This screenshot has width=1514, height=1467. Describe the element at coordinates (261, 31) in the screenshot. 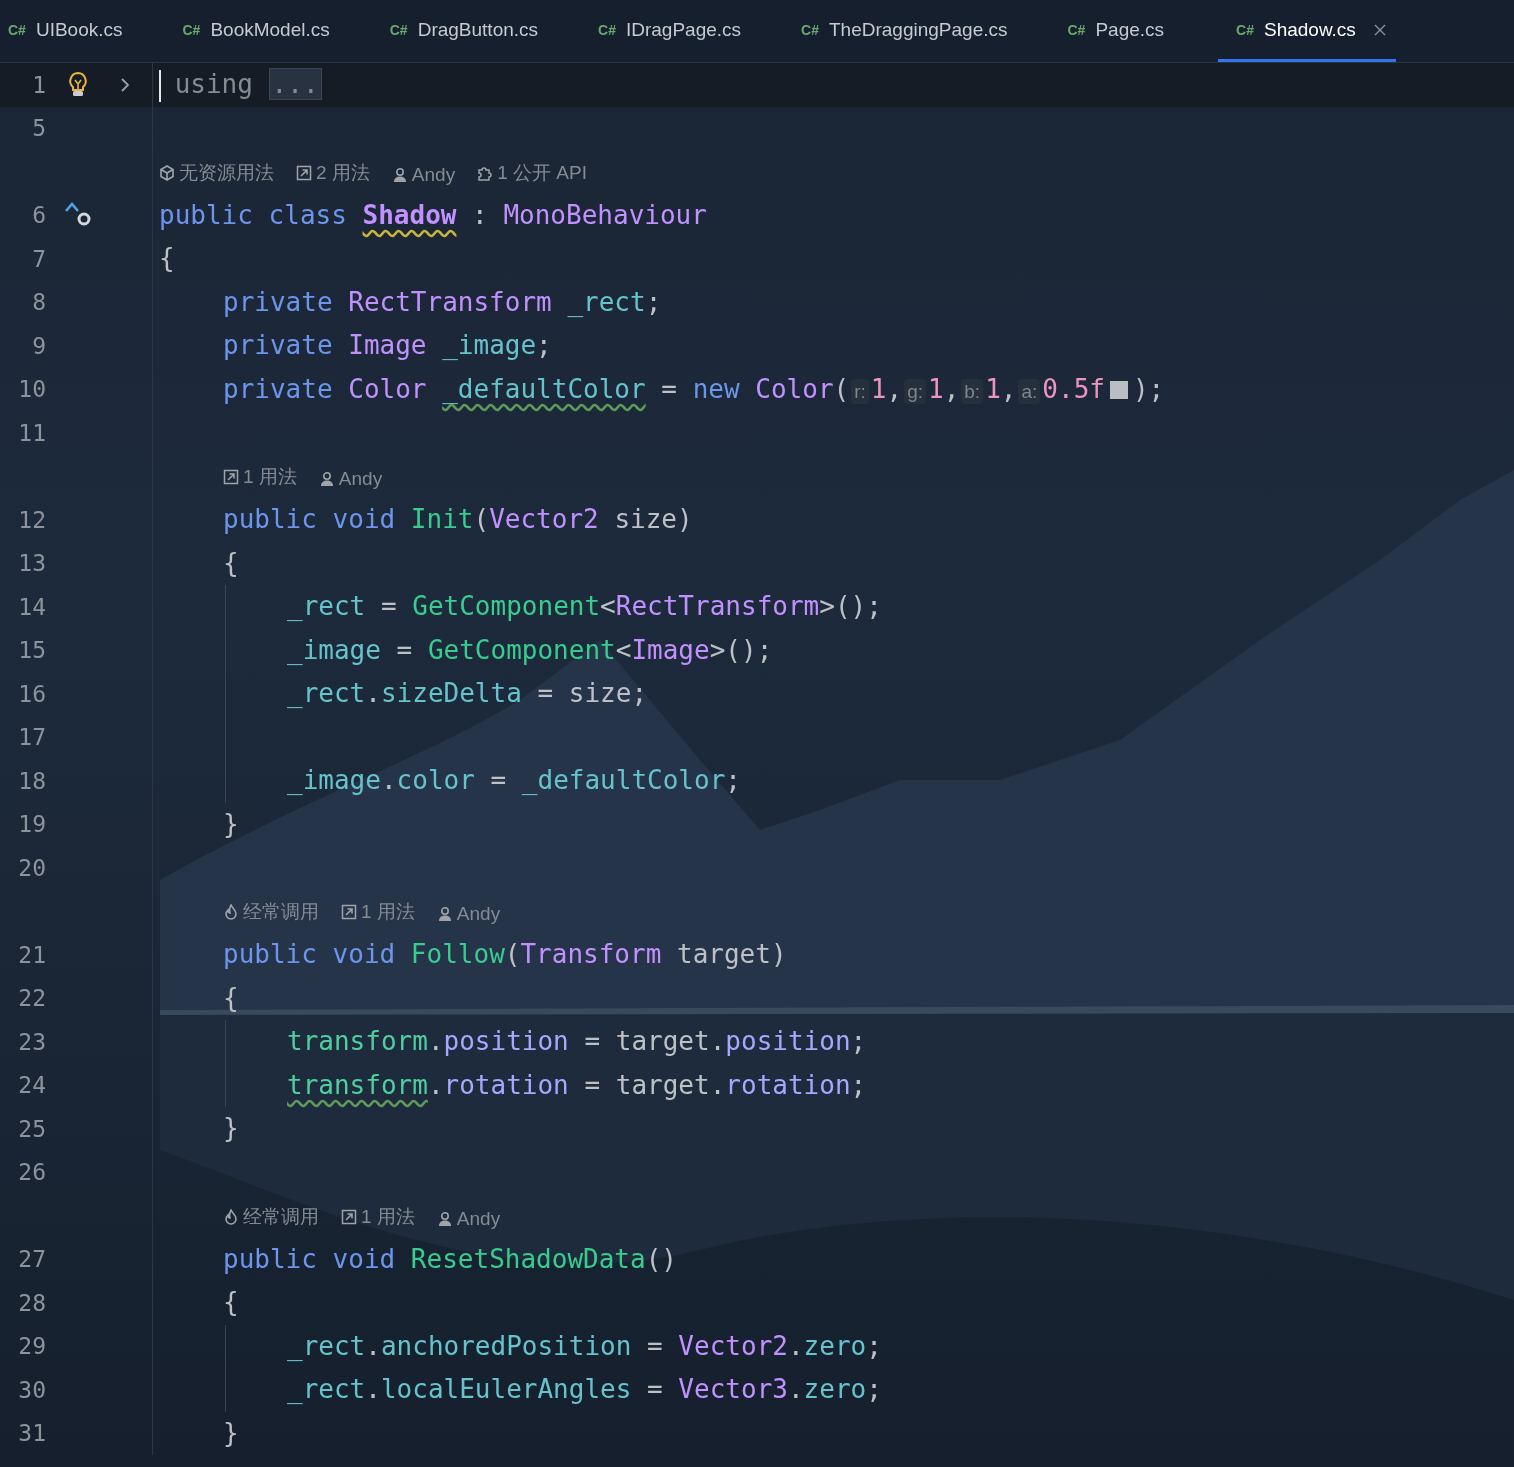

I see `file-tab: C# BookModel.cs` at that location.